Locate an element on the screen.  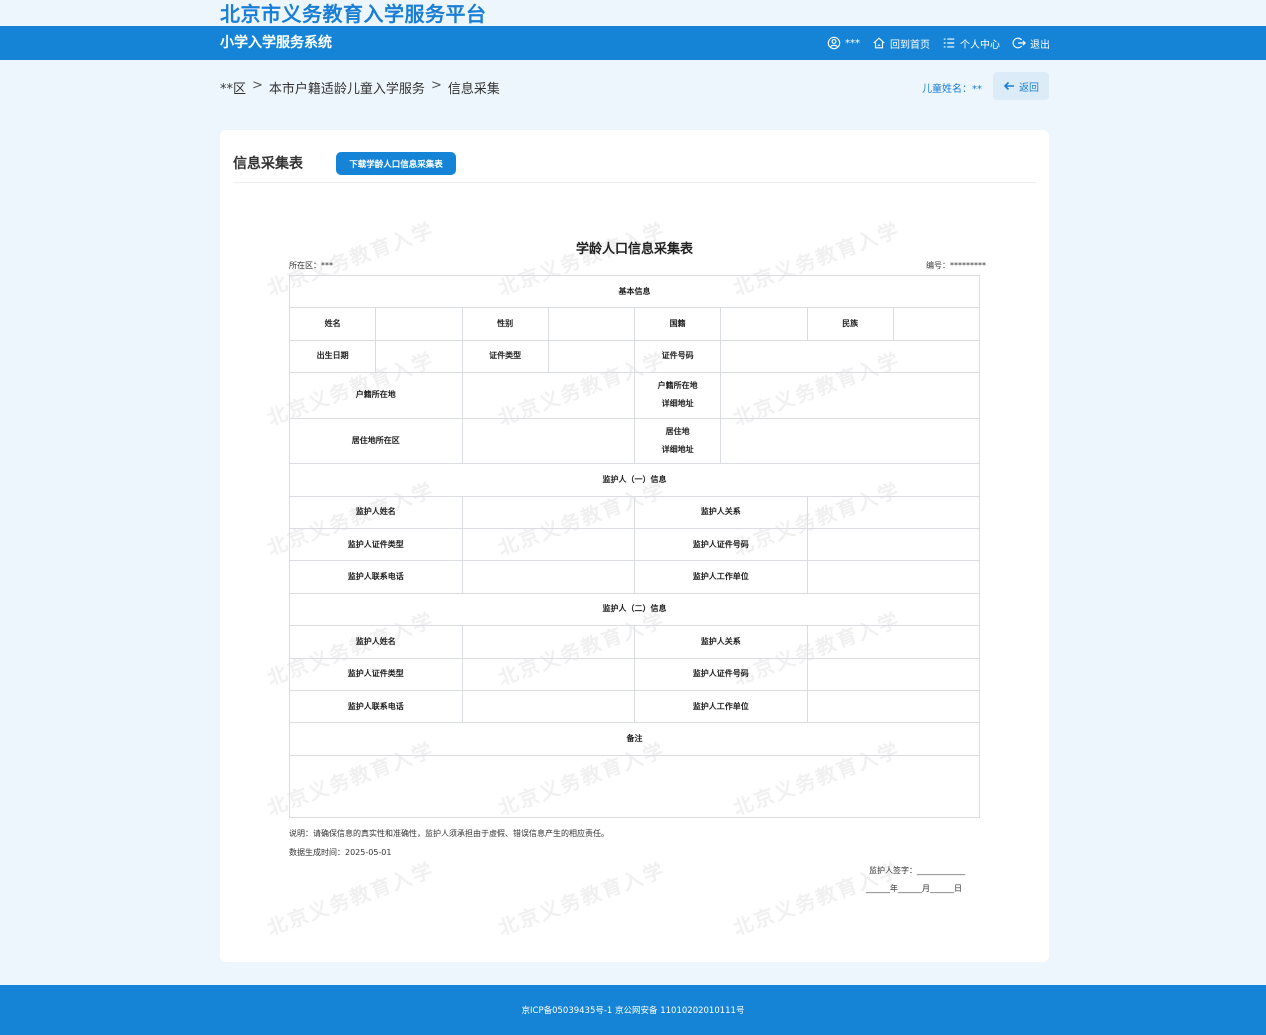
guardian1-id-type-label: 监护人证件类型 is located at coordinates (376, 544).